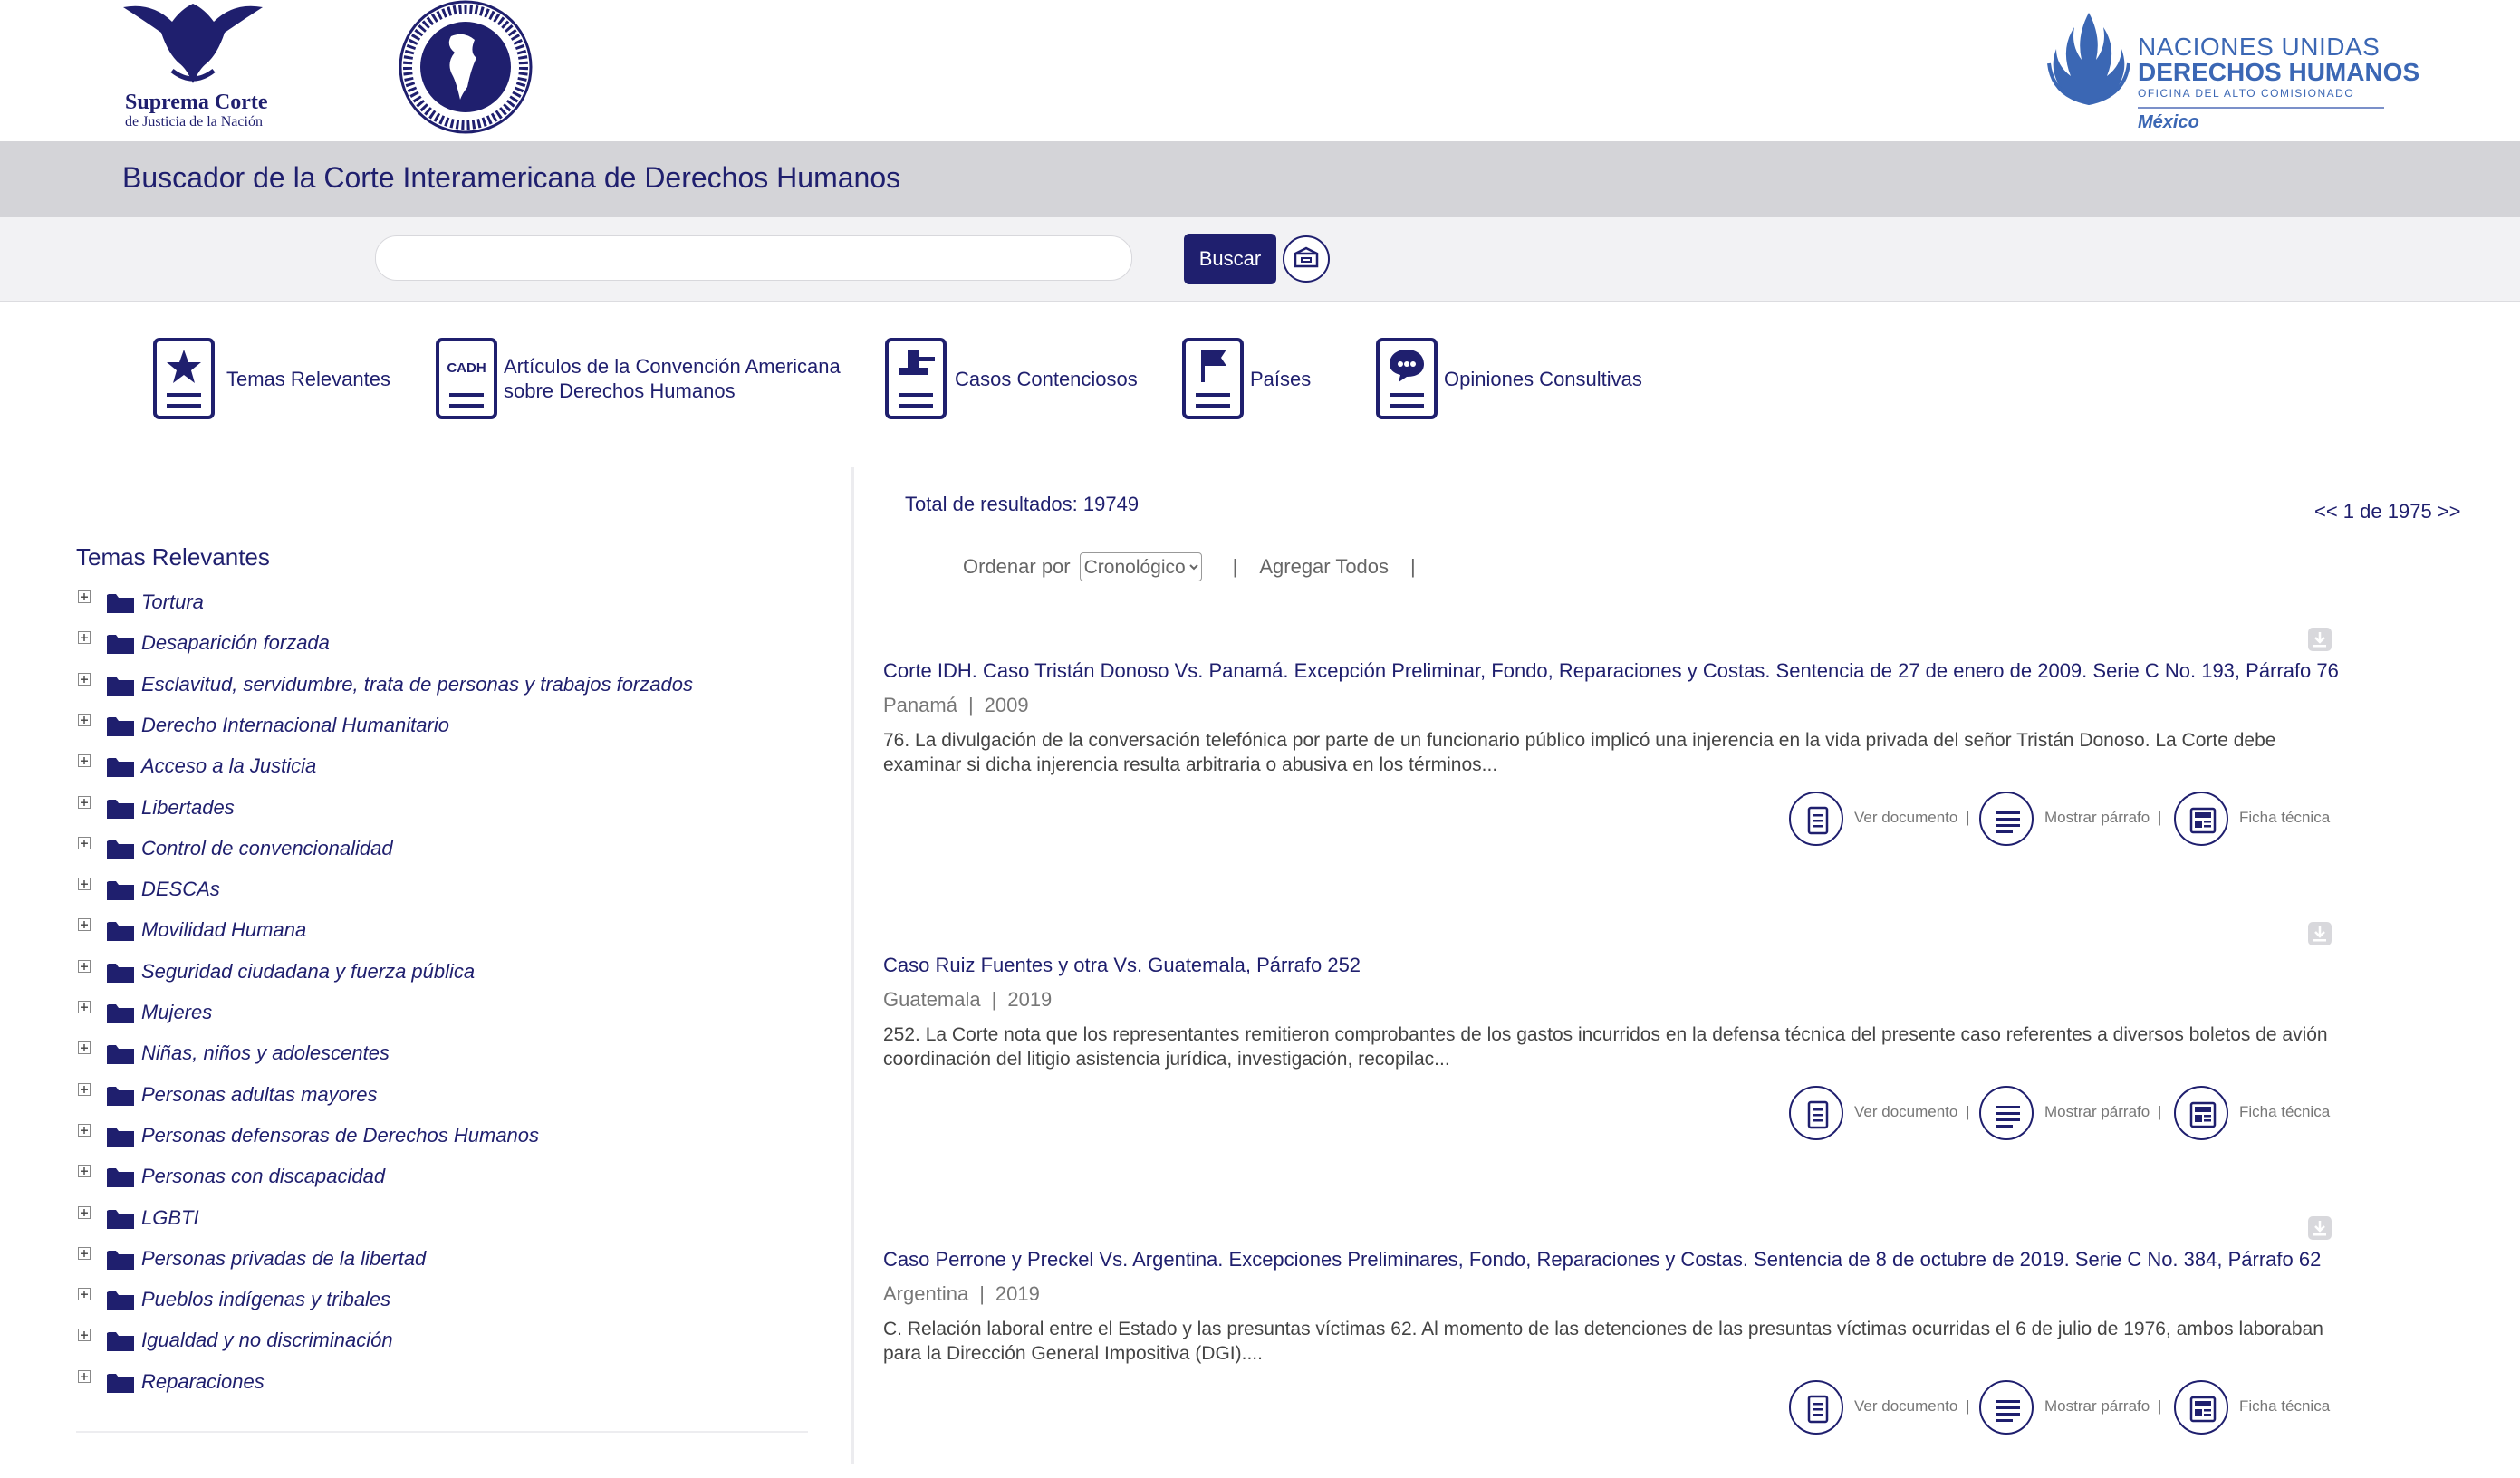 Image resolution: width=2520 pixels, height=1478 pixels. What do you see at coordinates (1912, 1111) in the screenshot?
I see `action-label: Ver documento |` at bounding box center [1912, 1111].